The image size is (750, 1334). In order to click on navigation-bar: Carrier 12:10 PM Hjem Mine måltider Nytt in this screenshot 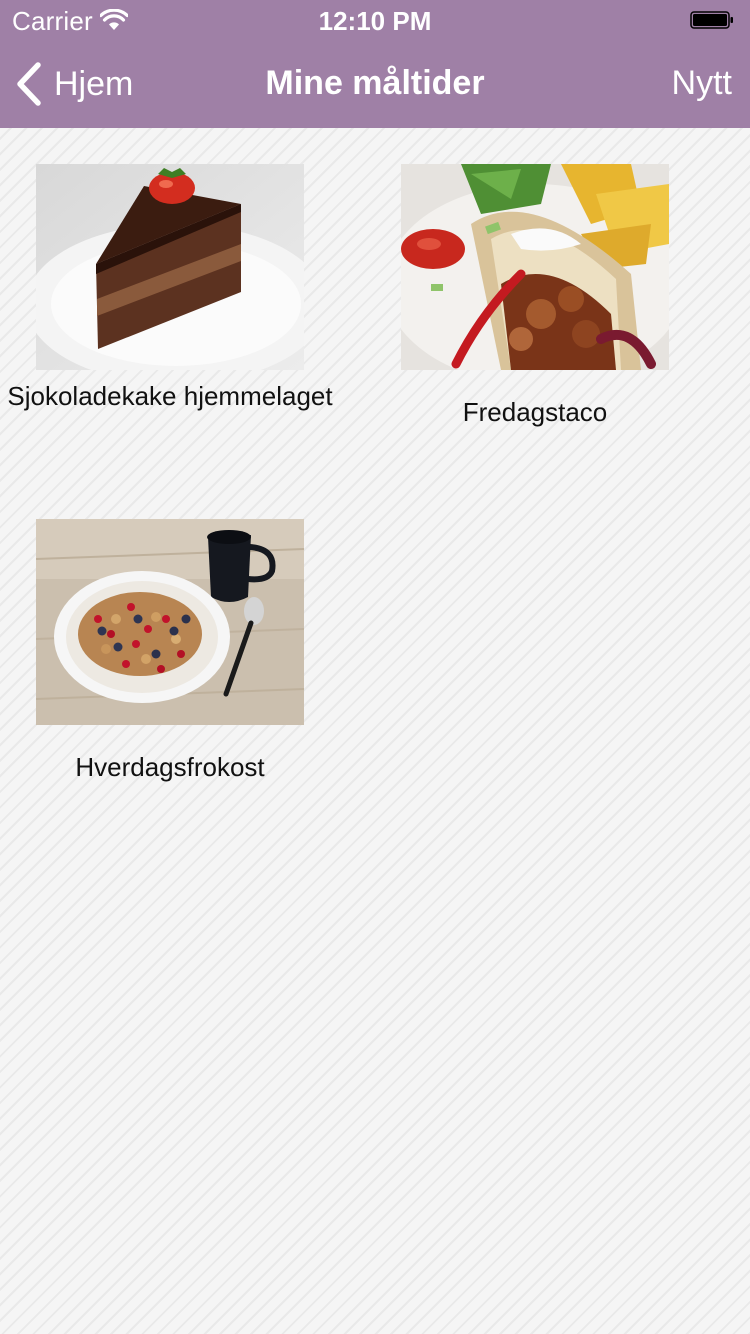, I will do `click(375, 64)`.